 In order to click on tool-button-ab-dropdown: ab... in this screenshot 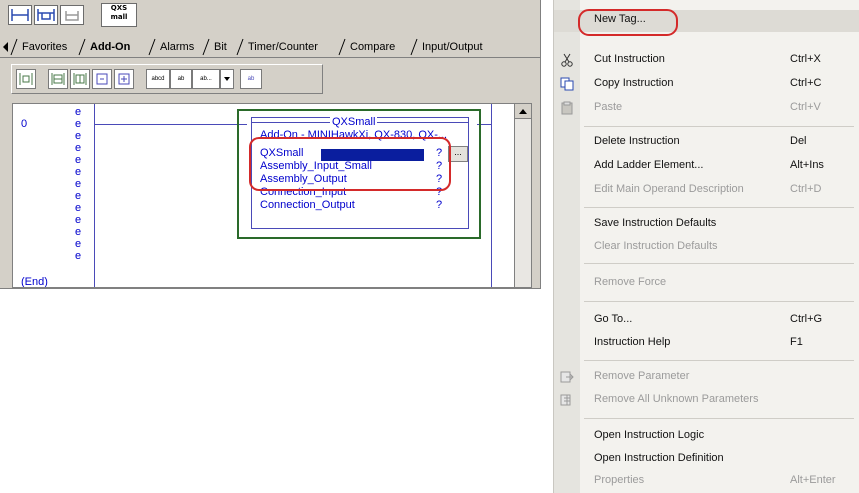, I will do `click(206, 79)`.